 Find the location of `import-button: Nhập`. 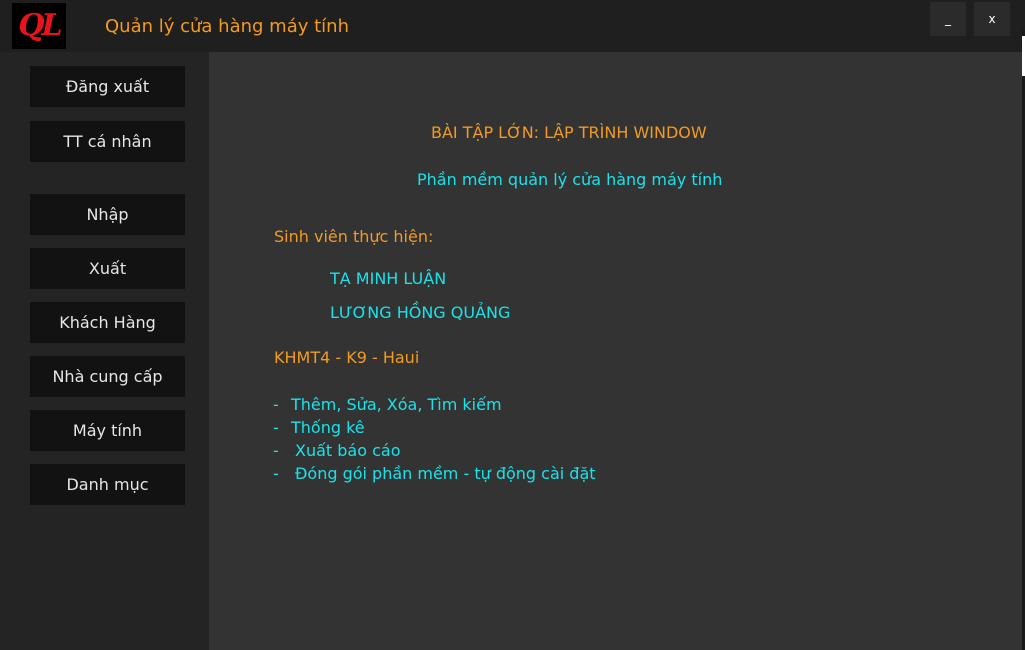

import-button: Nhập is located at coordinates (107, 214).